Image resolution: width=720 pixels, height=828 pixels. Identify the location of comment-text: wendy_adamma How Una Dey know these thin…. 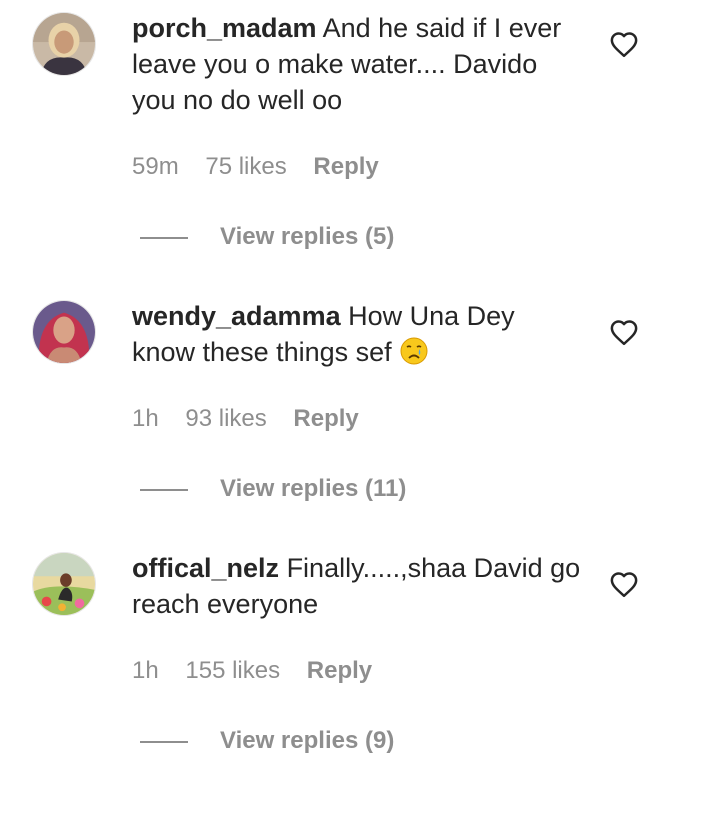
(357, 334).